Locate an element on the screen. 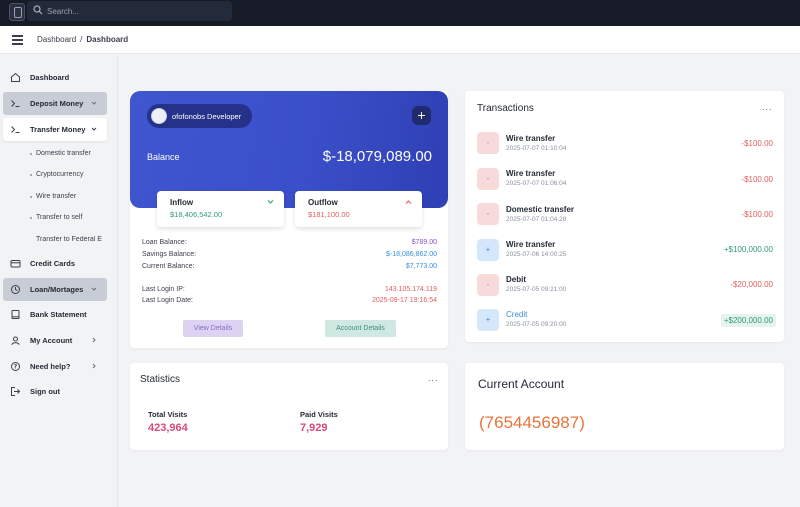 The image size is (800, 507). transaction-amount: +$100,000.00 is located at coordinates (748, 249).